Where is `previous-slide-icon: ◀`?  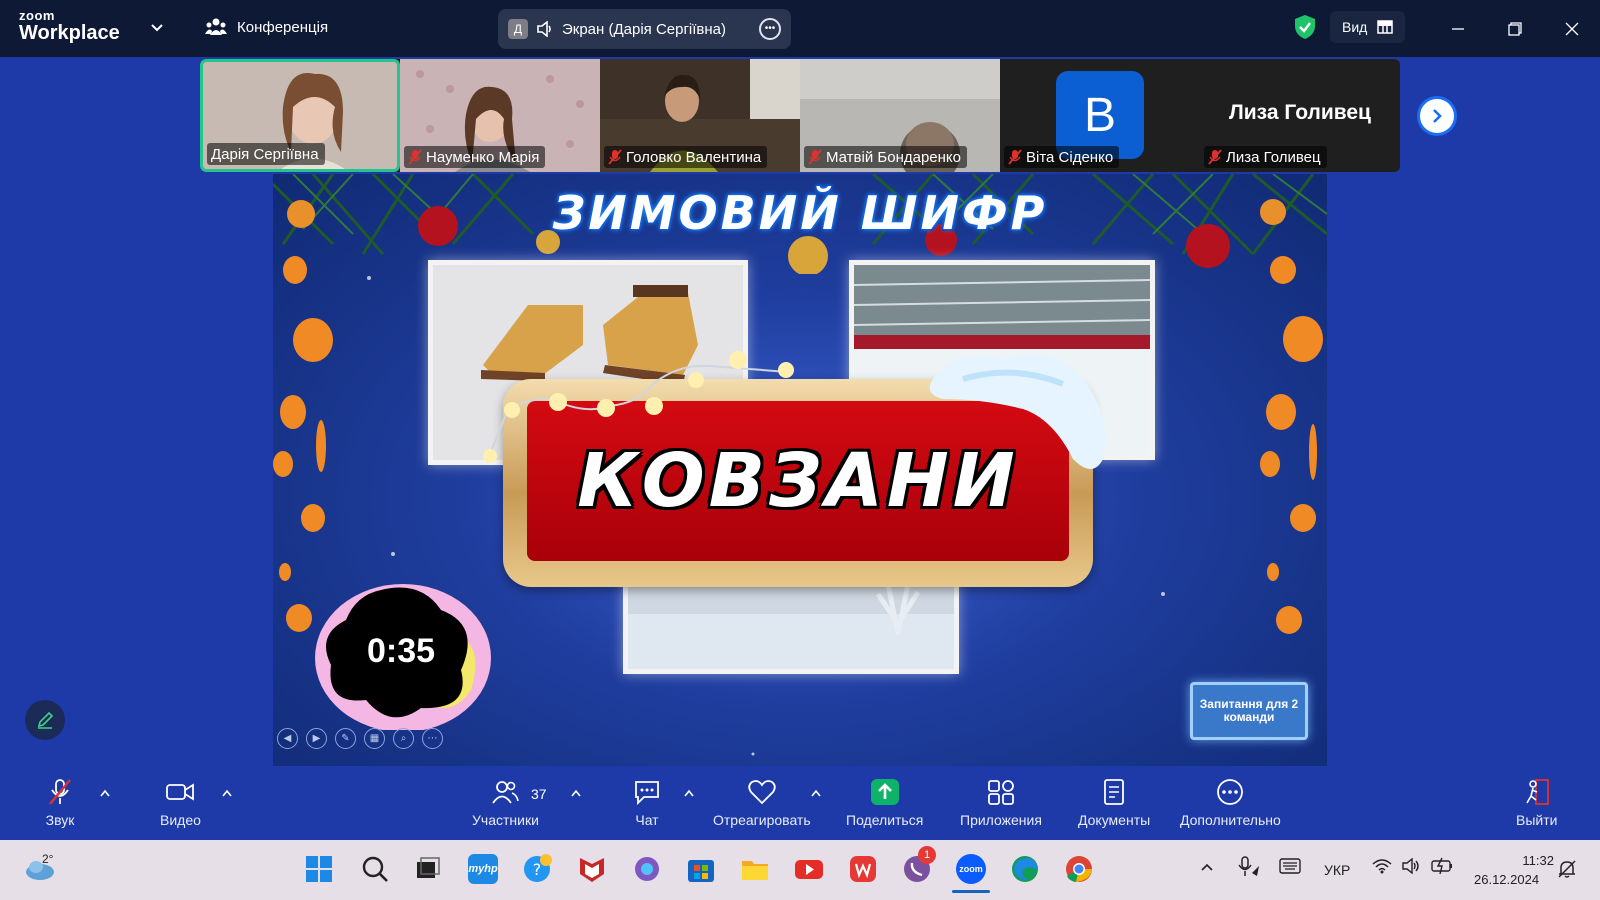
previous-slide-icon: ◀ is located at coordinates (287, 738).